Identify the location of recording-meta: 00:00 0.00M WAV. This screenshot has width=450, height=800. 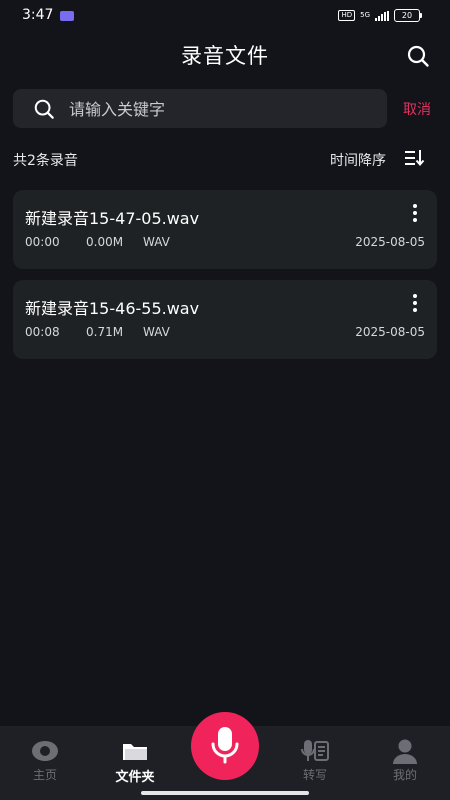
(97, 242).